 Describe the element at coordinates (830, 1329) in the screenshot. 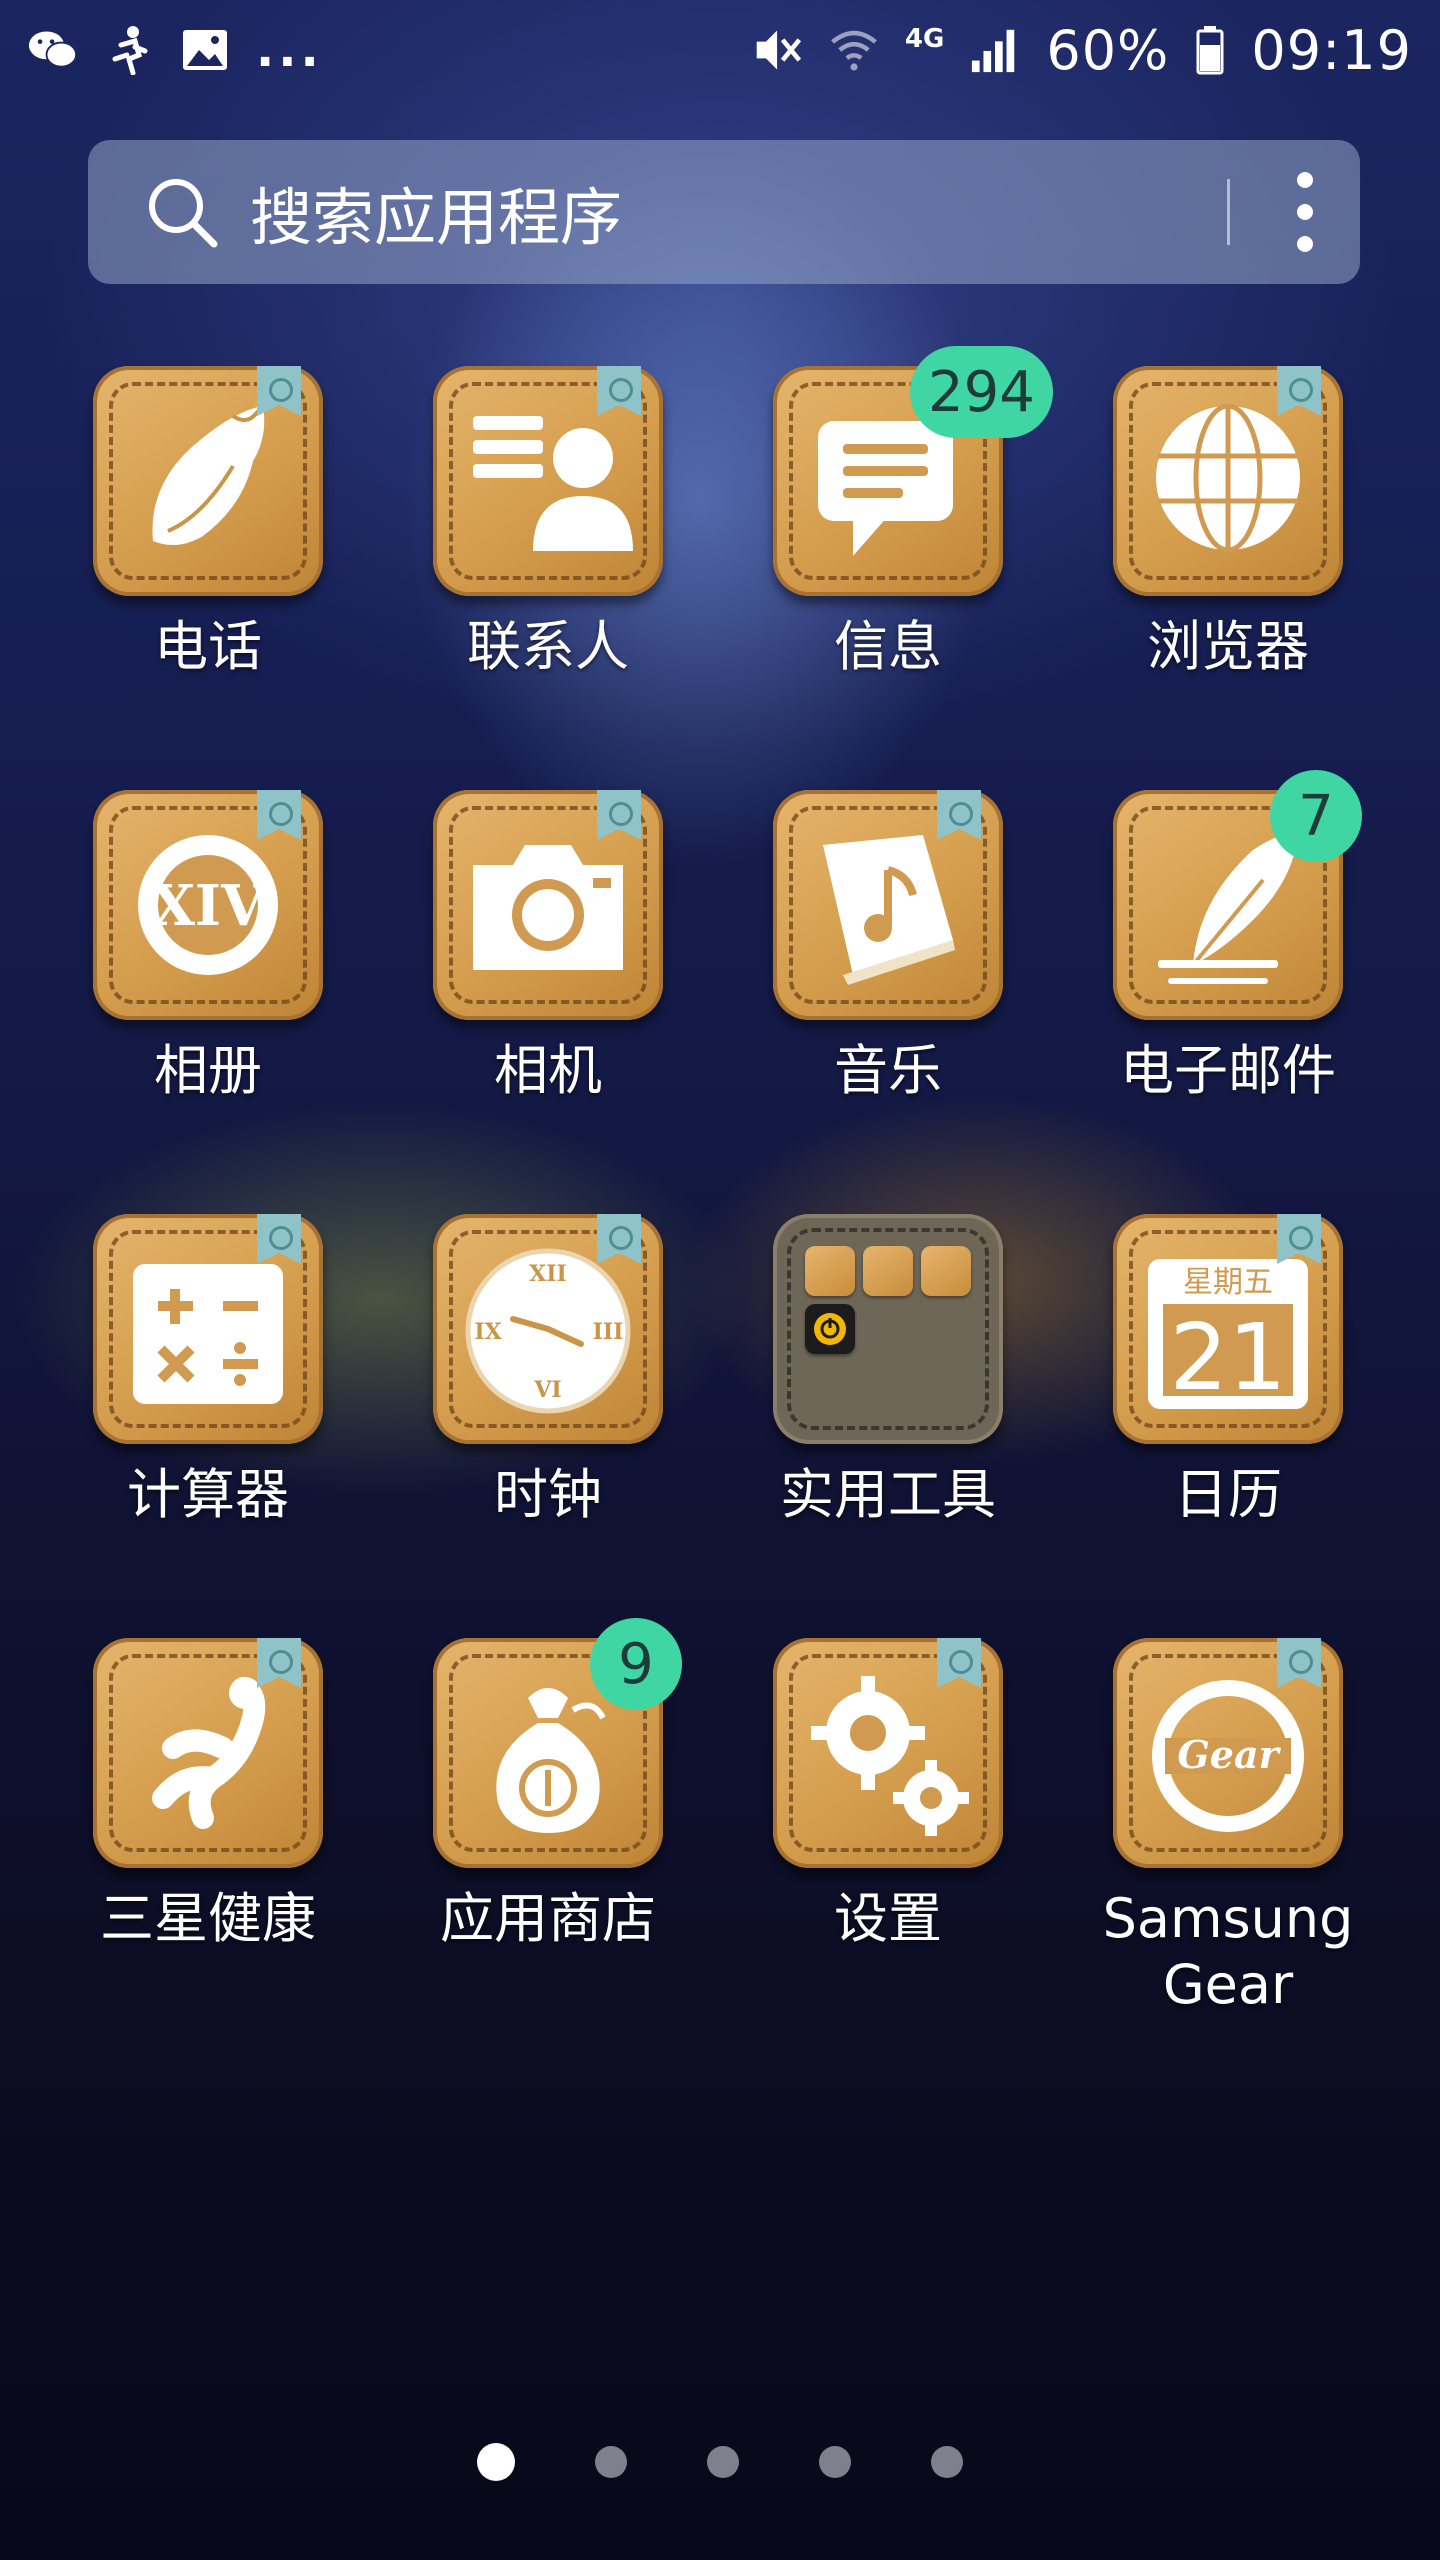

I see `mini-power-icon` at that location.